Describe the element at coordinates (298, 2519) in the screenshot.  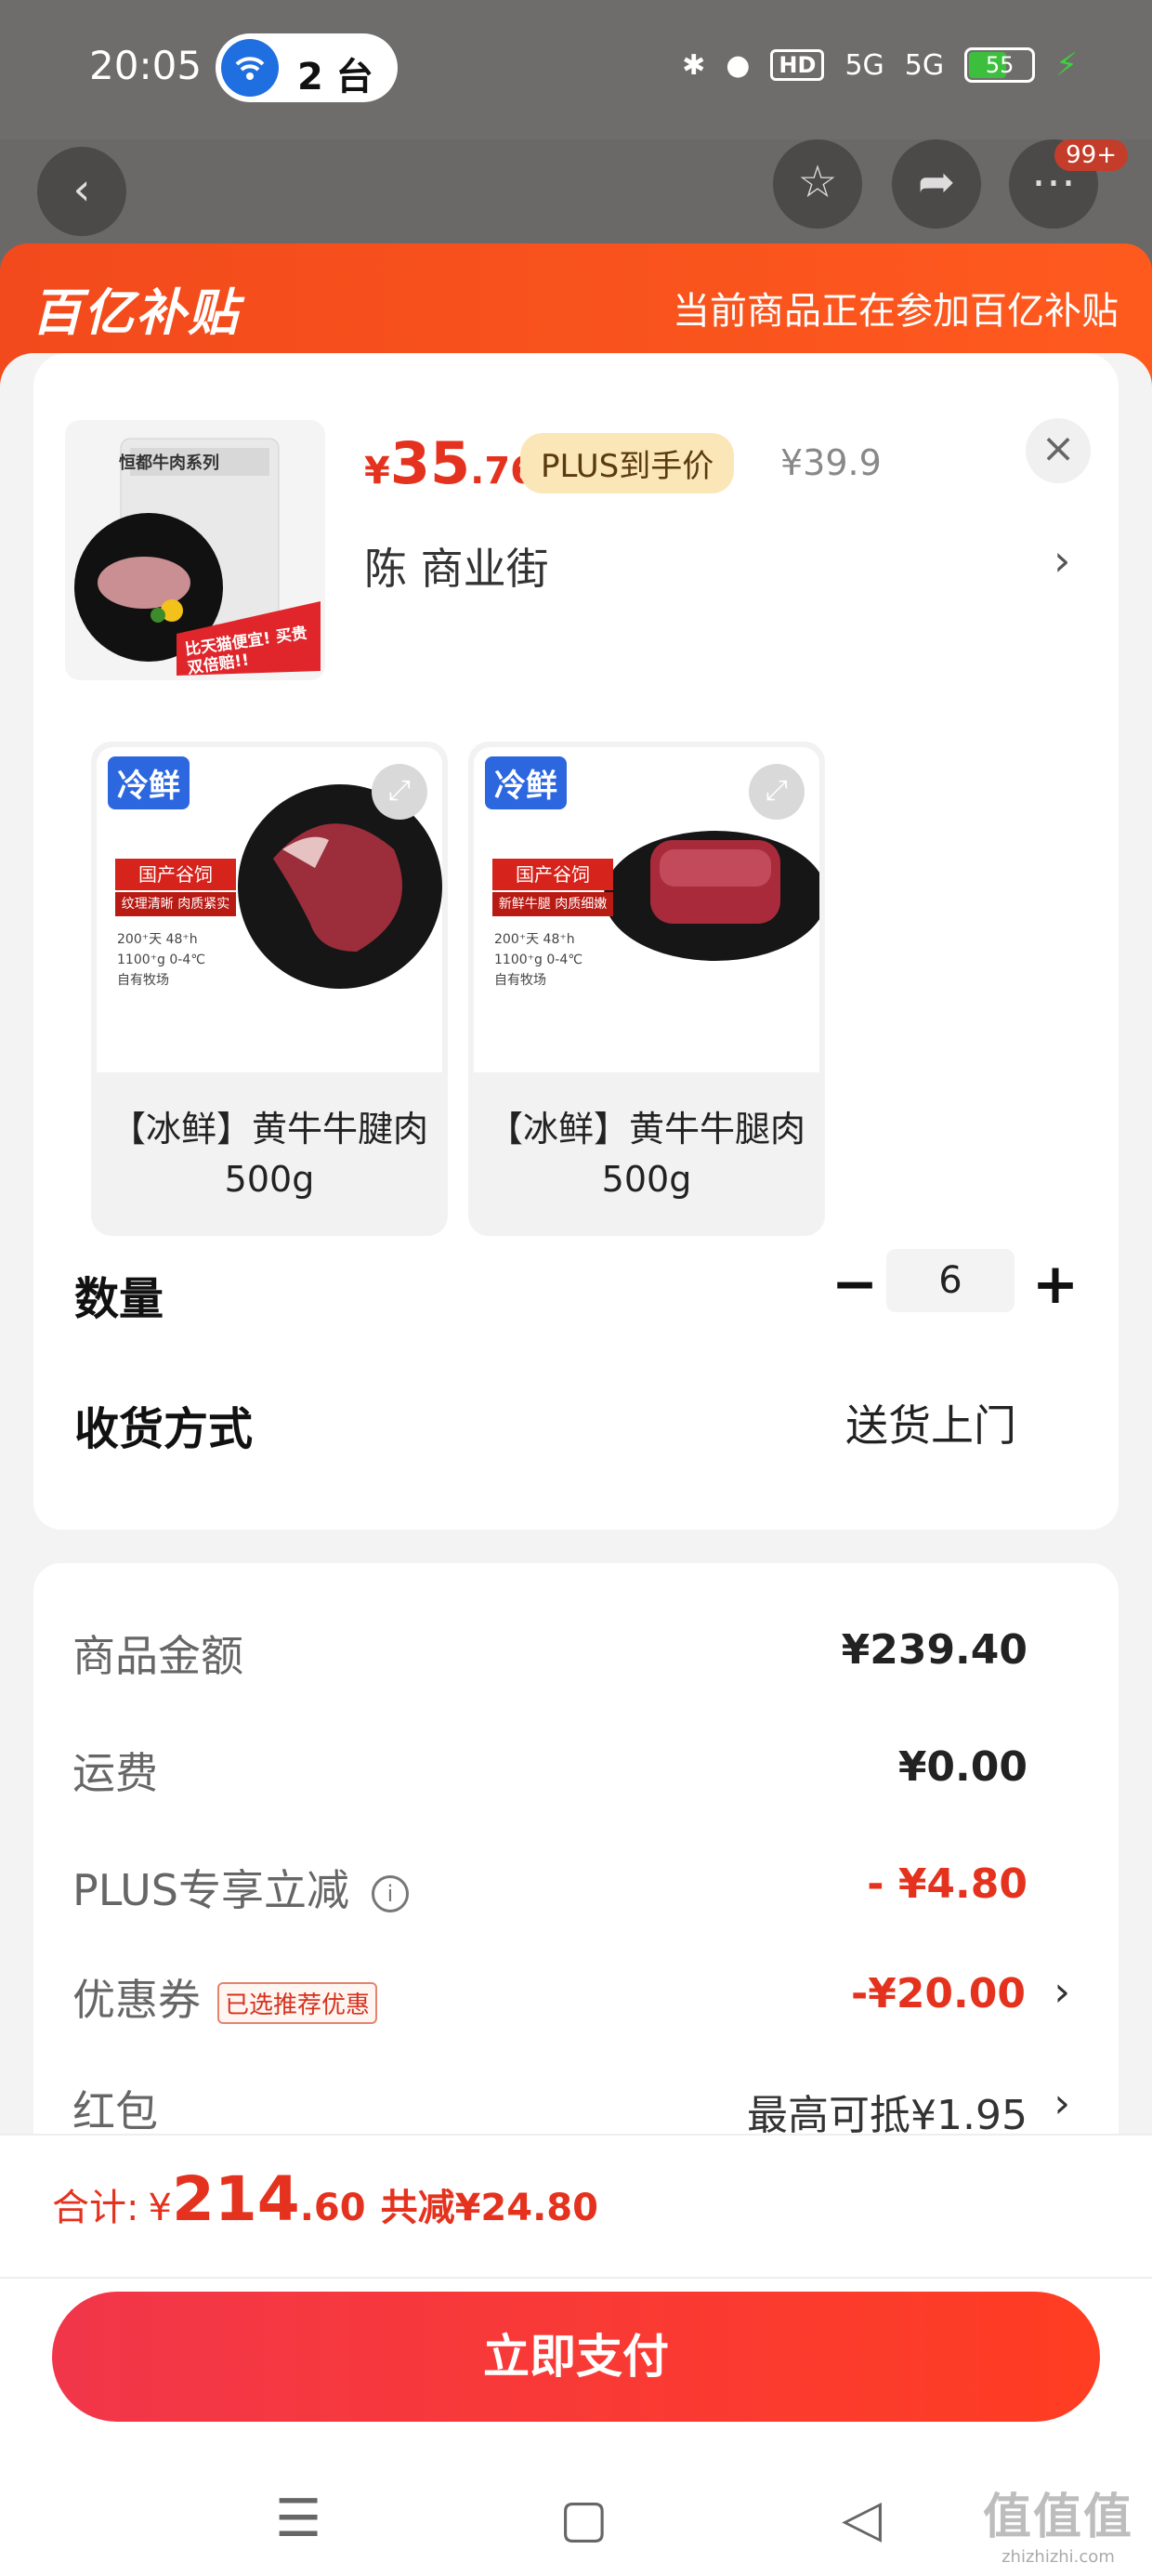
I see `menu-nav-icon: ☰` at that location.